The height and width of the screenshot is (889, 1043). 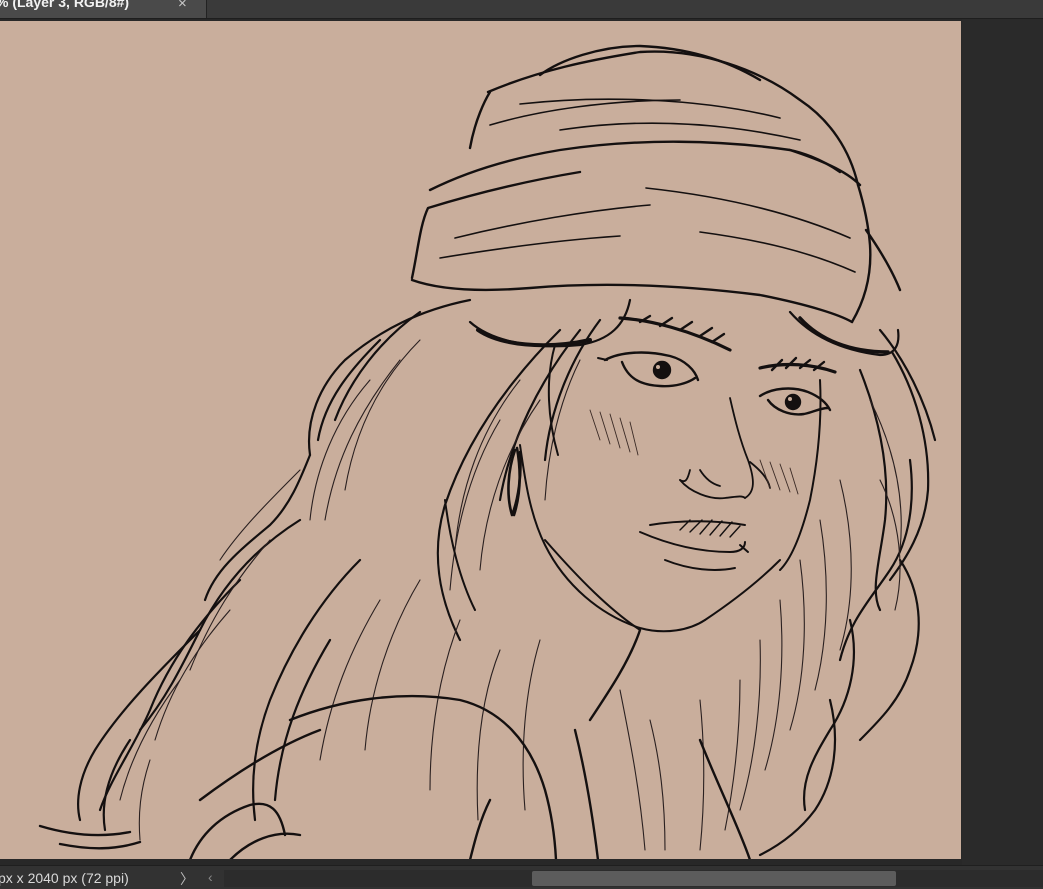 I want to click on status-bar: px x 2040 px (72 ppi) 〉 ‹, so click(x=521, y=877).